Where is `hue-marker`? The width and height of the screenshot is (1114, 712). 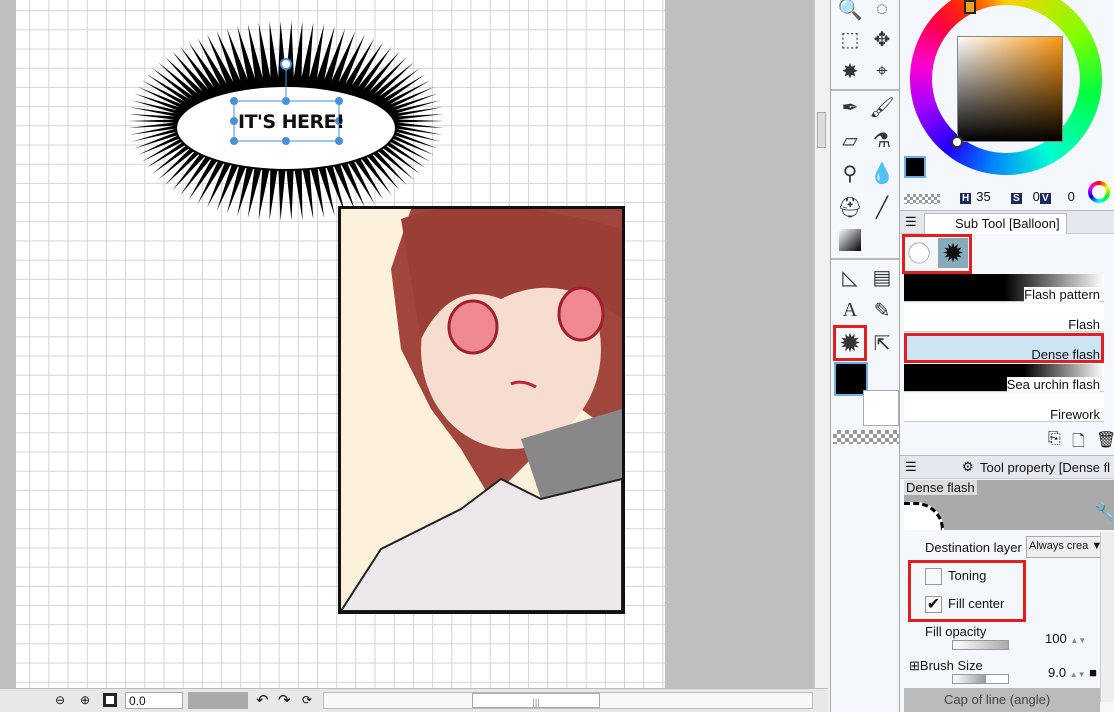 hue-marker is located at coordinates (970, 7).